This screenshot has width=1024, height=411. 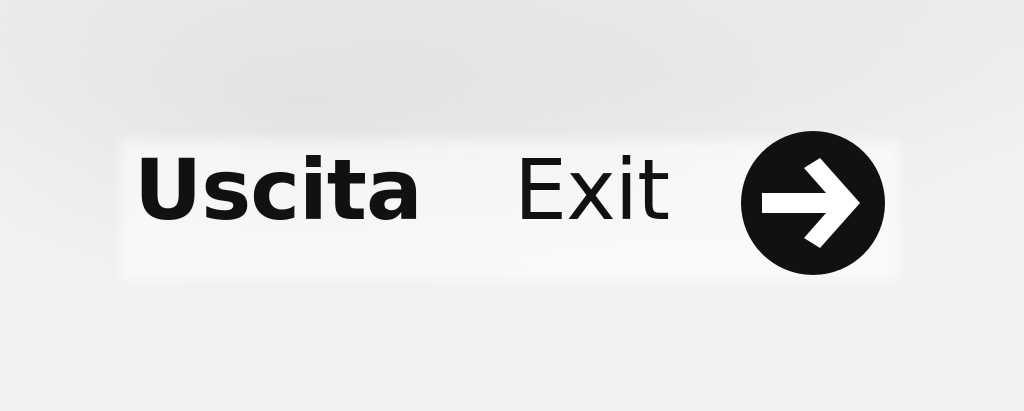 I want to click on arrow-right-icon, so click(x=813, y=203).